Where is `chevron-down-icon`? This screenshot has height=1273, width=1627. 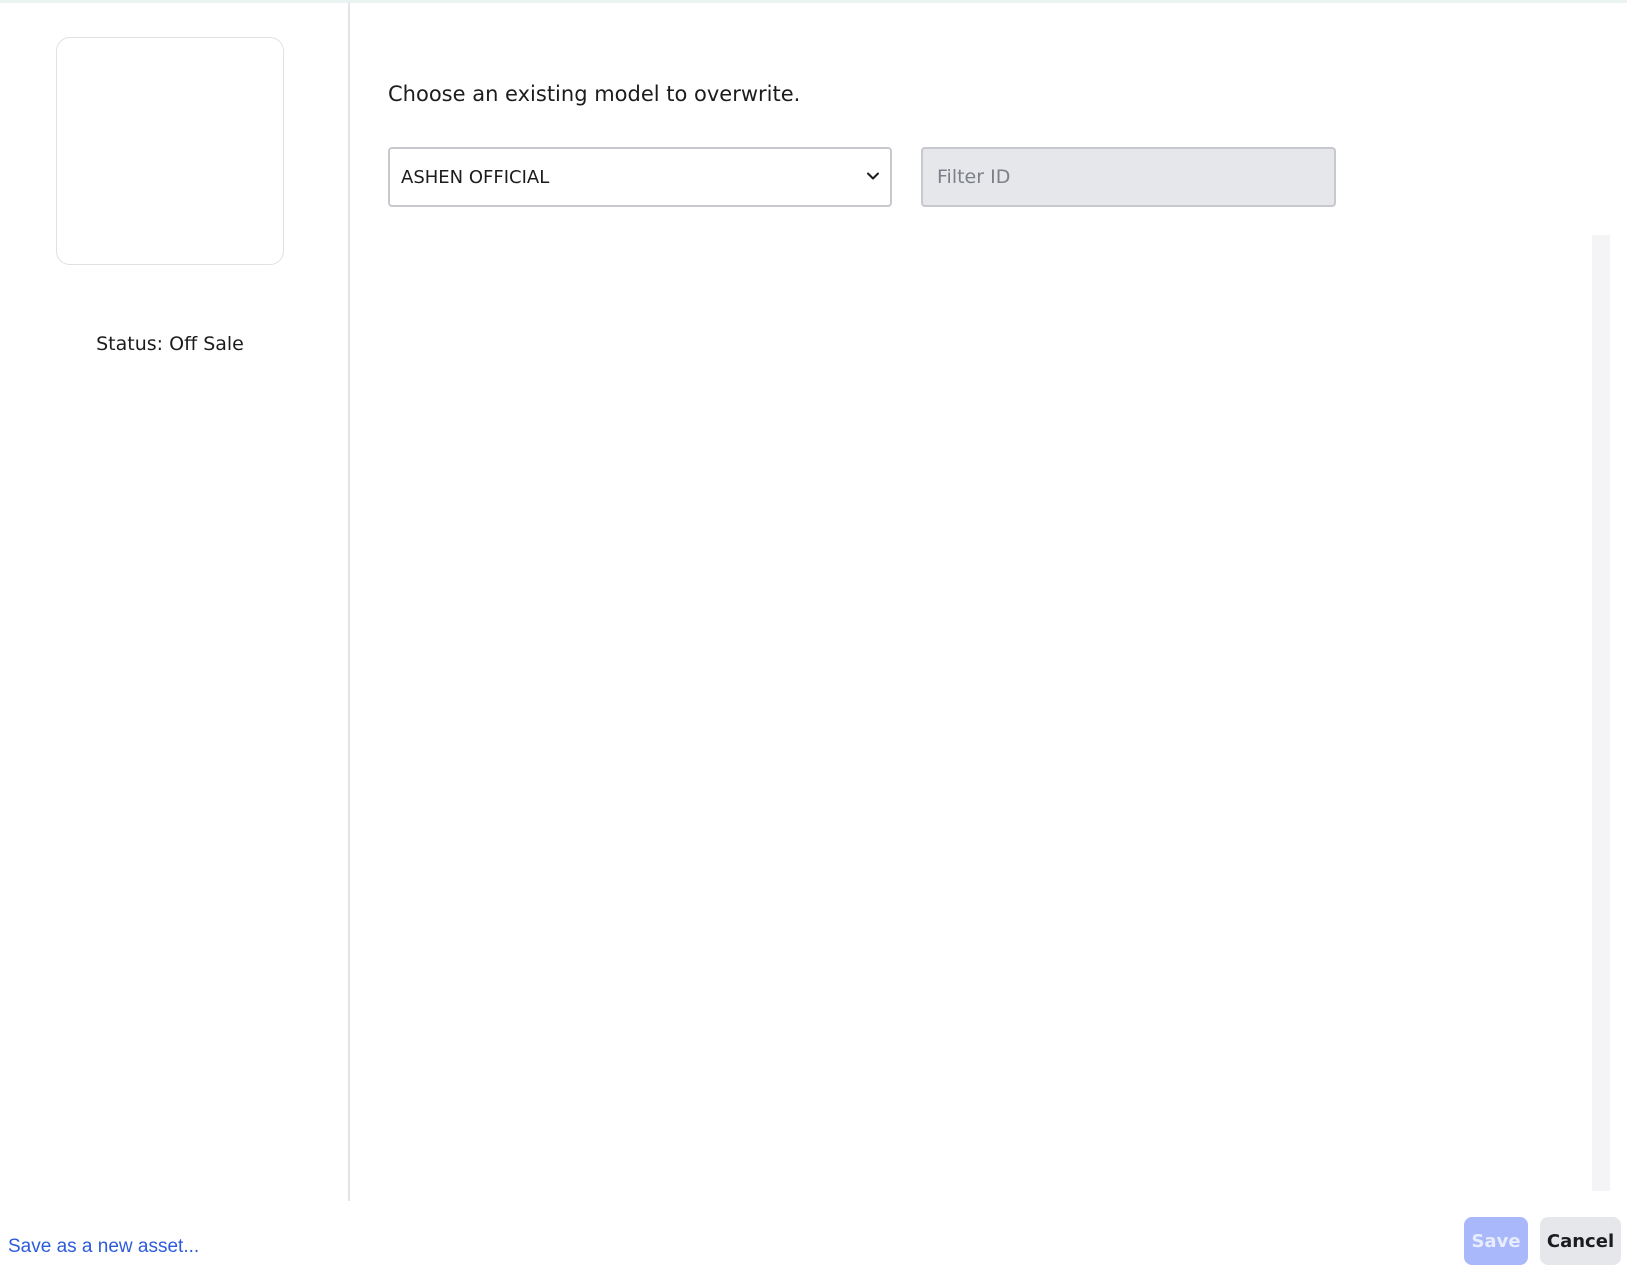 chevron-down-icon is located at coordinates (873, 176).